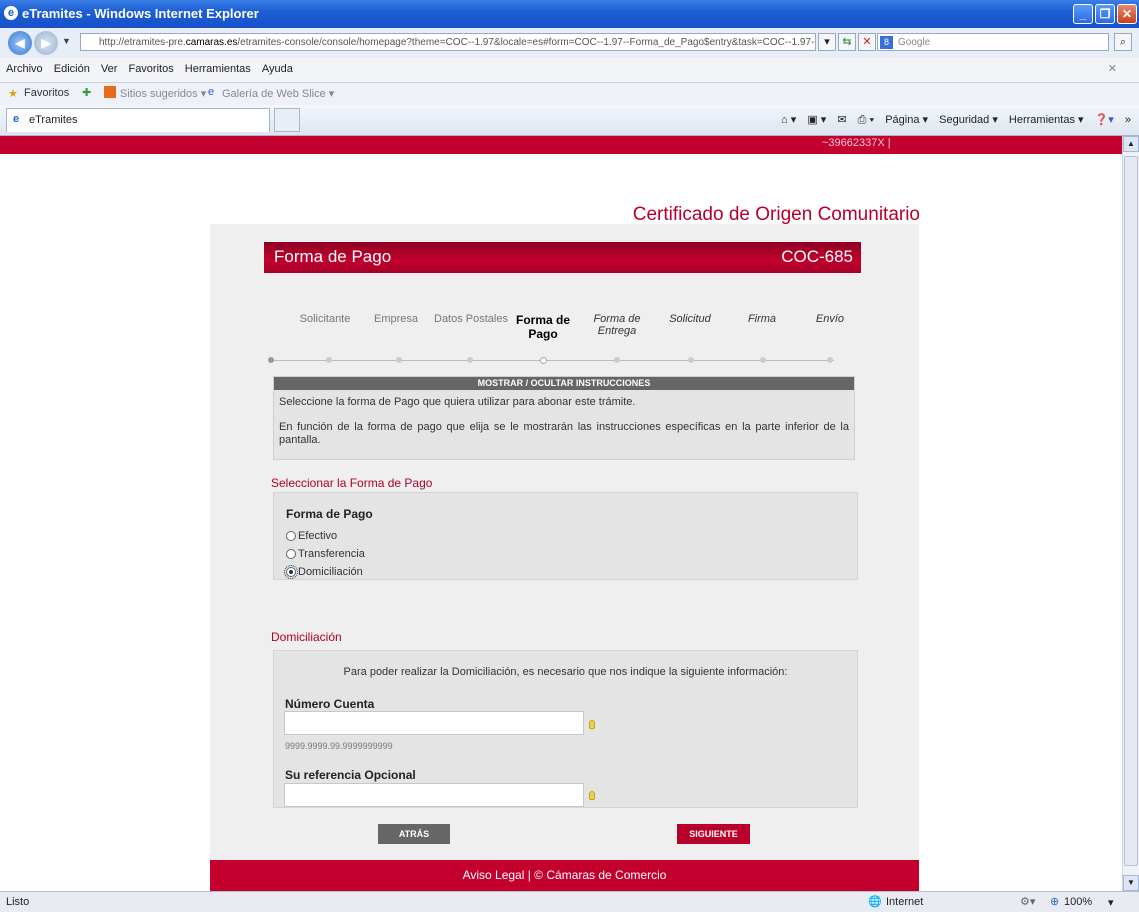 The height and width of the screenshot is (912, 1139). What do you see at coordinates (330, 572) in the screenshot?
I see `radio-label: Domiciliación` at bounding box center [330, 572].